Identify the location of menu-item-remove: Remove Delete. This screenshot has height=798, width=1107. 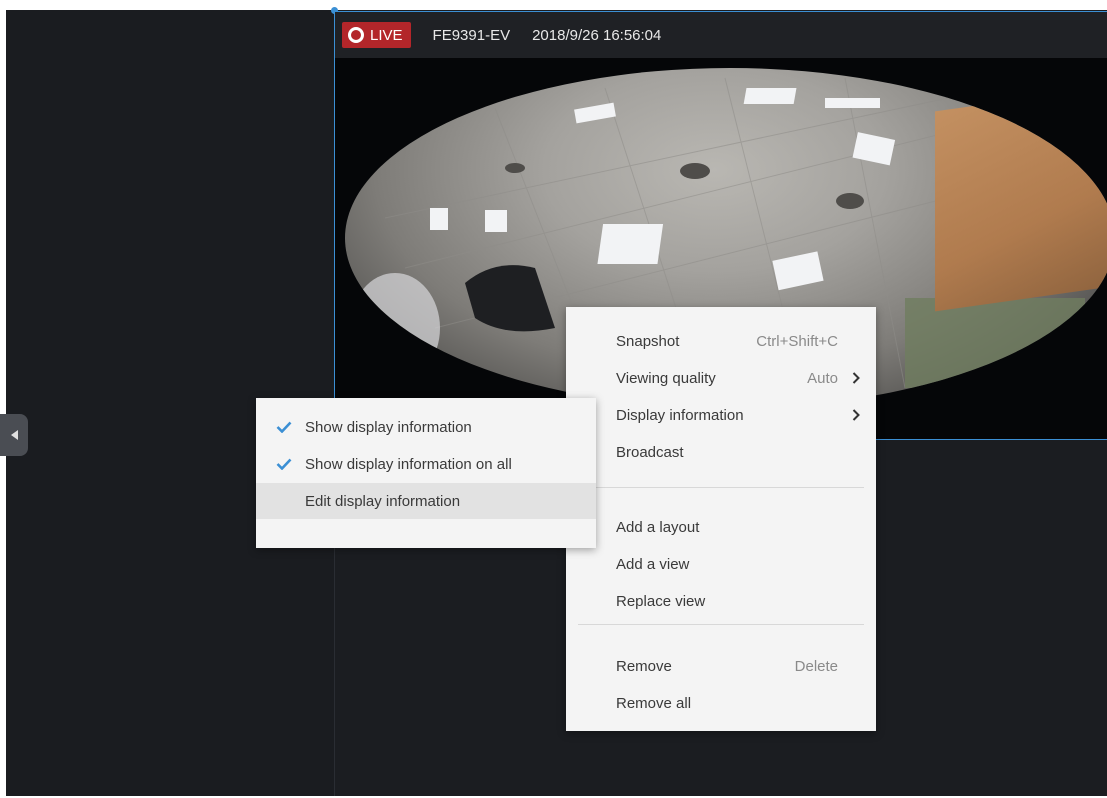
(721, 666).